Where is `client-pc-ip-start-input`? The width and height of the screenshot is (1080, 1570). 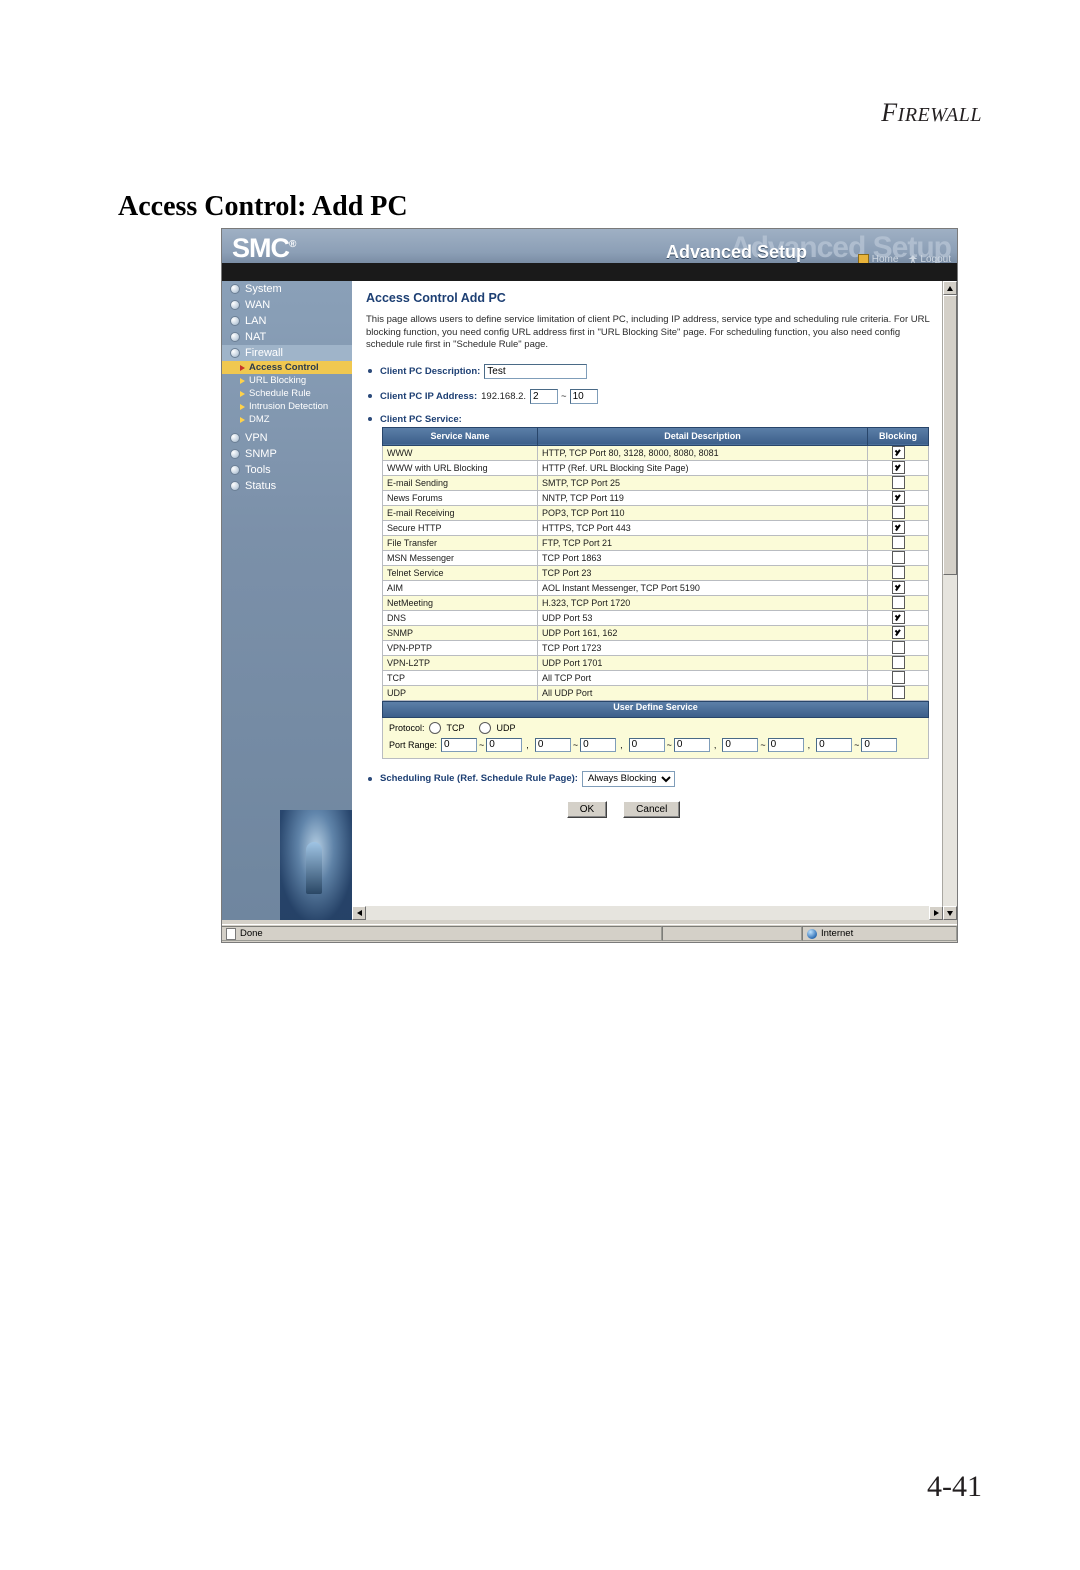 client-pc-ip-start-input is located at coordinates (544, 396).